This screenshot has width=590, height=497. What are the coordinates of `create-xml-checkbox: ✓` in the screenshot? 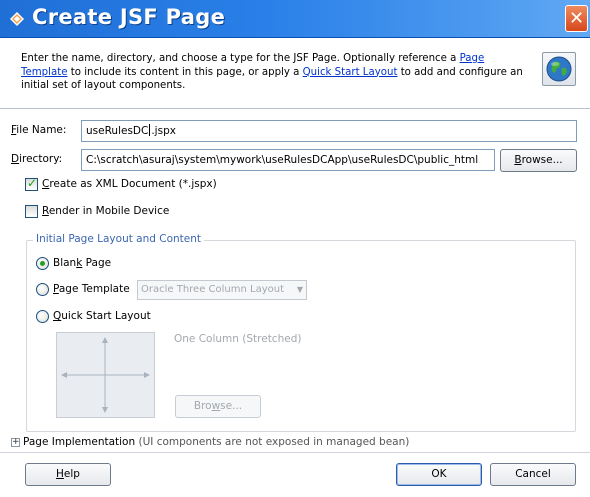 It's located at (31, 183).